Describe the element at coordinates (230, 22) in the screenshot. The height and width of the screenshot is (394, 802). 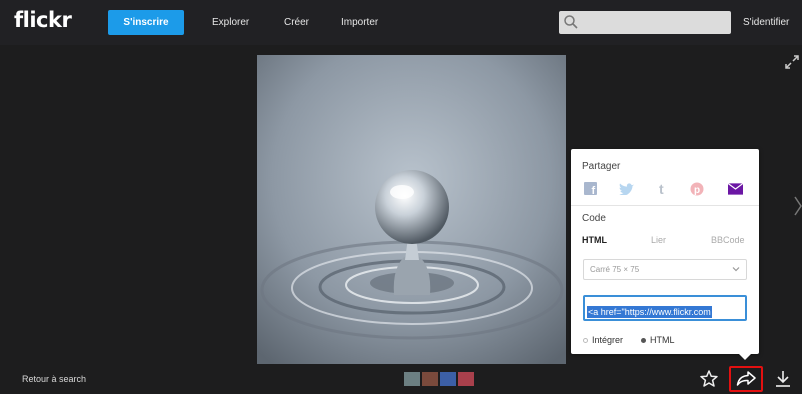
I see `nav-link-explorer: Explorer` at that location.